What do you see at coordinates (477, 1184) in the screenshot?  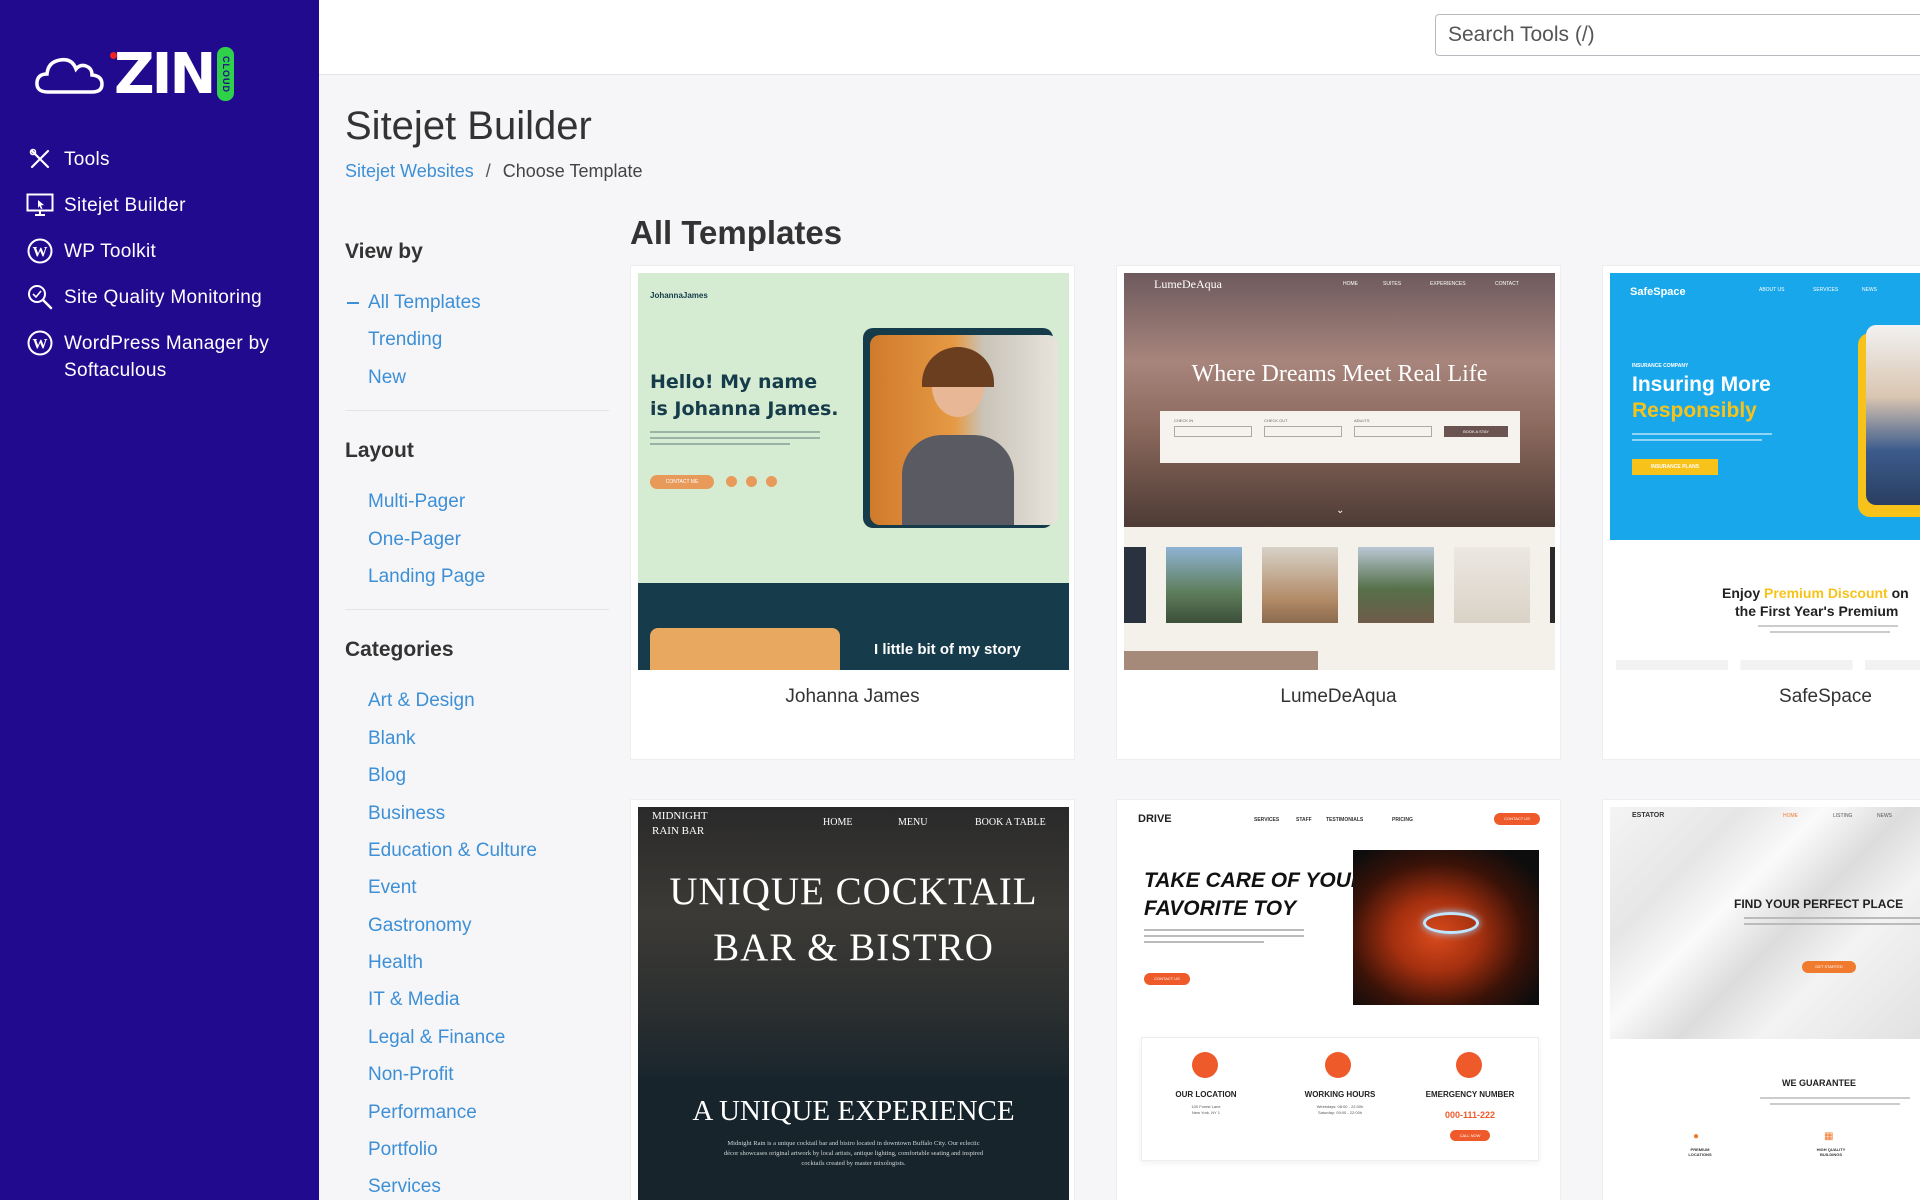 I see `filter-category: Services` at bounding box center [477, 1184].